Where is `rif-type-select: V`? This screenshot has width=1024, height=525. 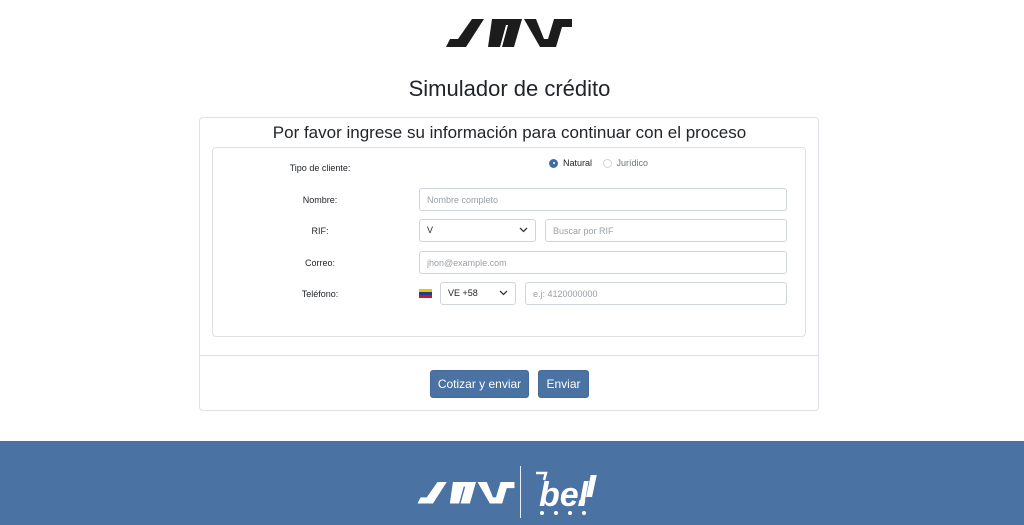 rif-type-select: V is located at coordinates (477, 230).